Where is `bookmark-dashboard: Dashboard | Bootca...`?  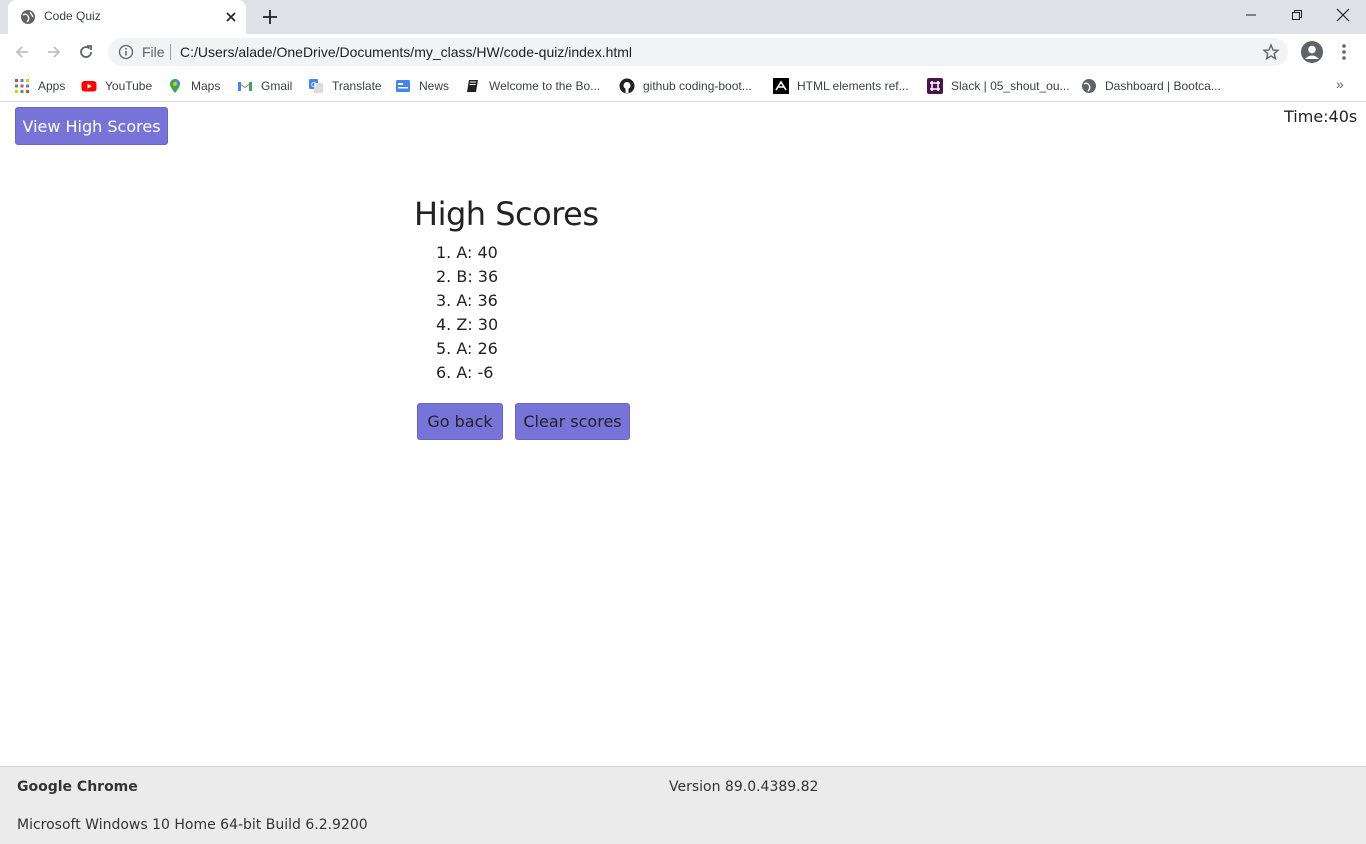 bookmark-dashboard: Dashboard | Bootca... is located at coordinates (1151, 86).